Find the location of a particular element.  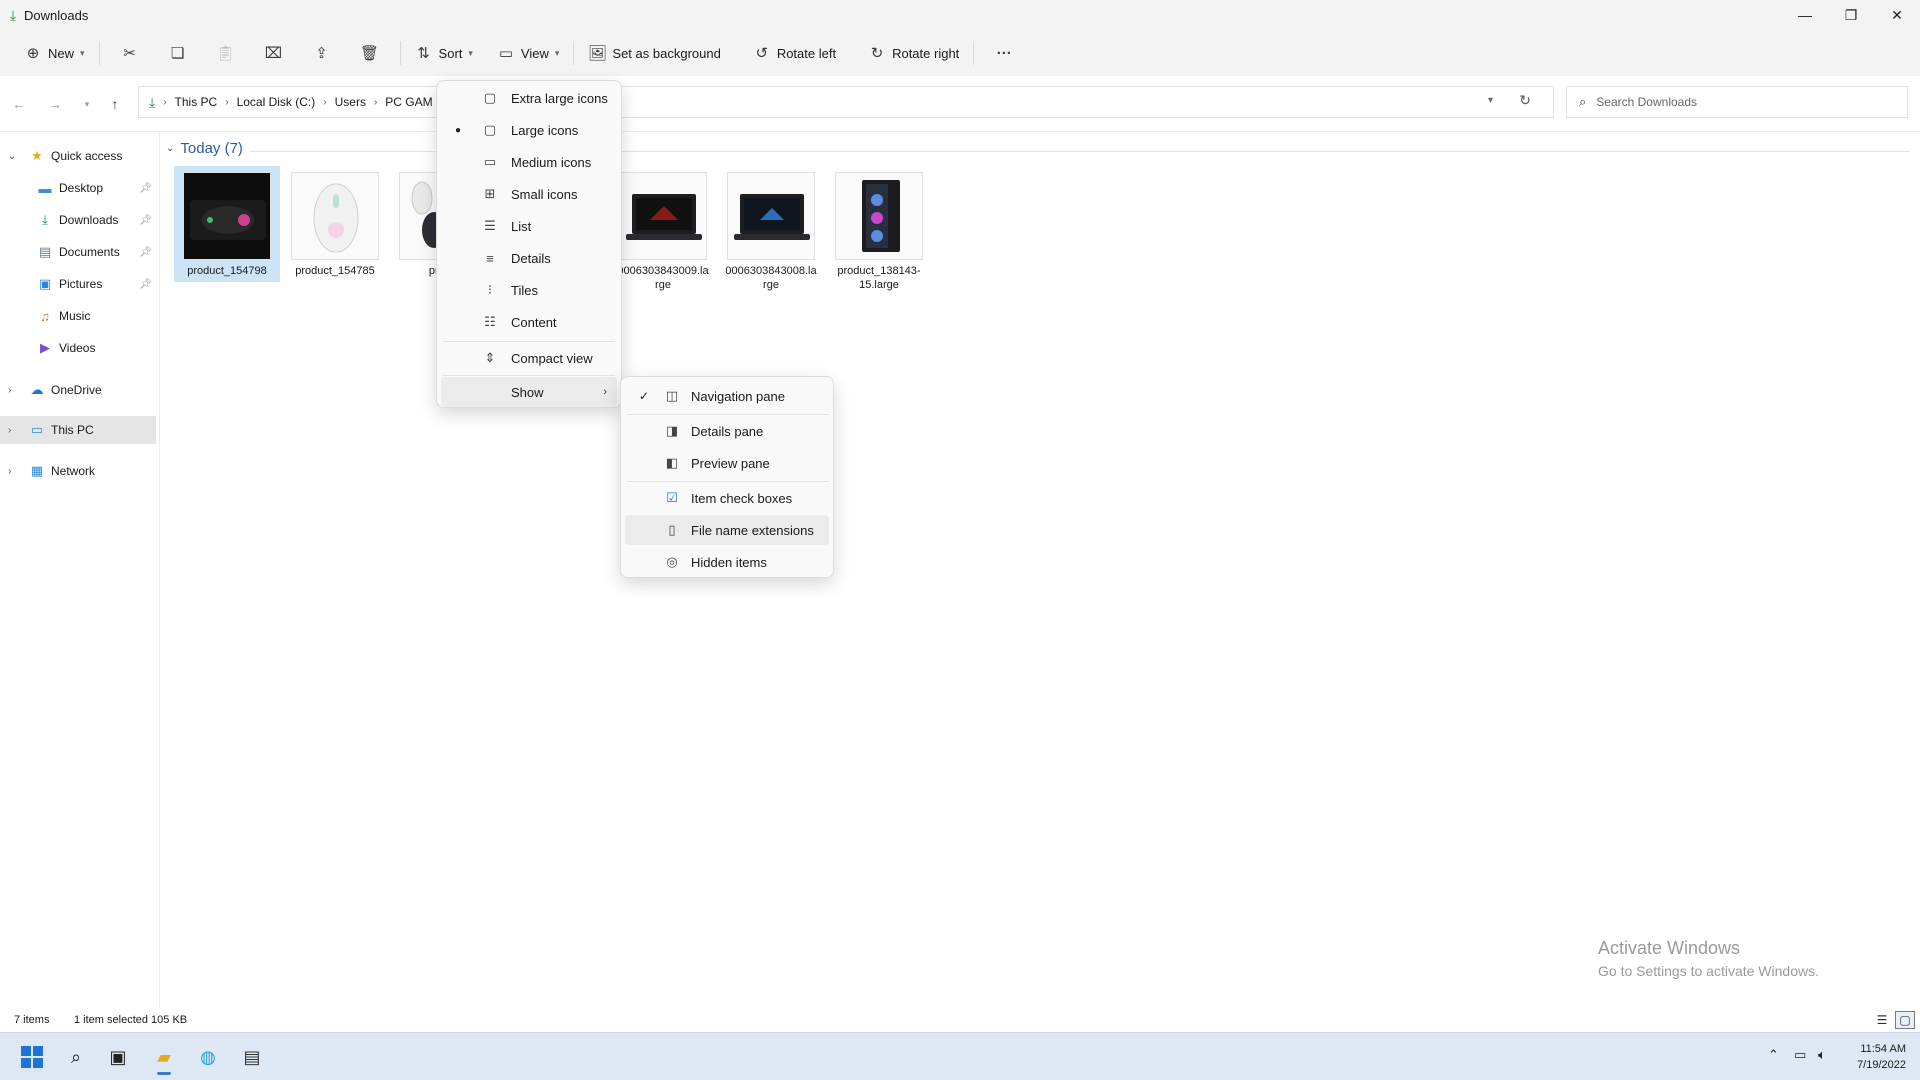

chevron-up-icon: ⌃ is located at coordinates (1773, 1055).